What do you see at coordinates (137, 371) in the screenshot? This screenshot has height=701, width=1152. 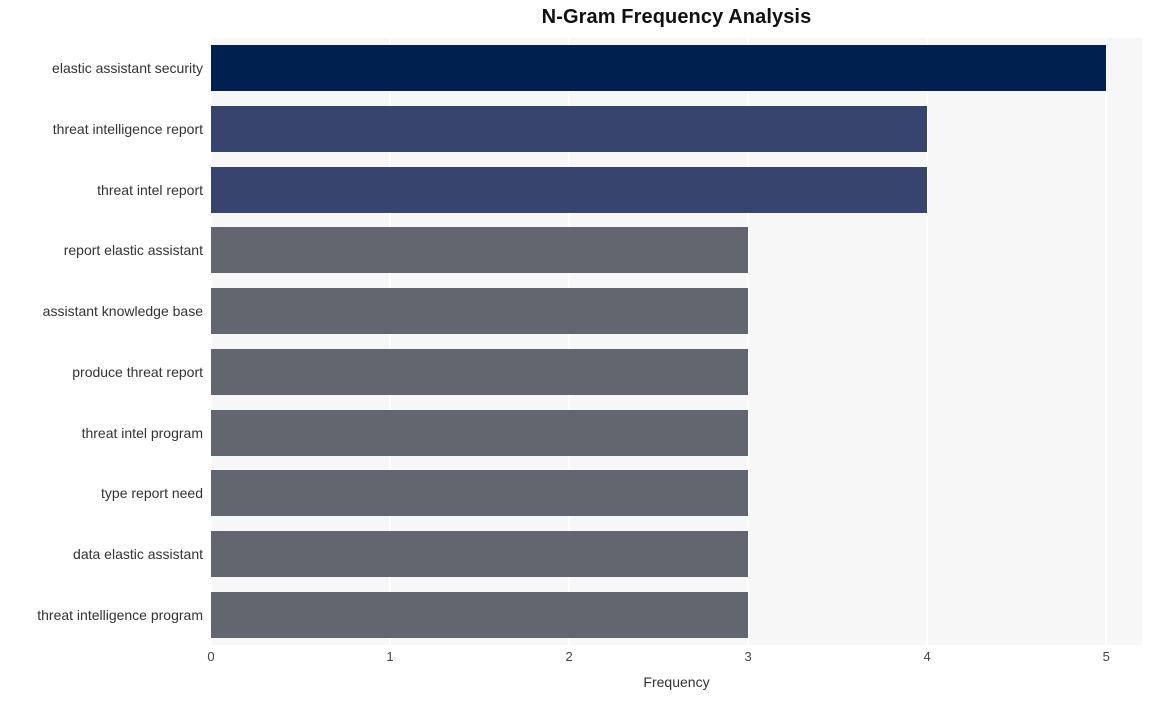 I see `y-axis-tick-label: produce threat report` at bounding box center [137, 371].